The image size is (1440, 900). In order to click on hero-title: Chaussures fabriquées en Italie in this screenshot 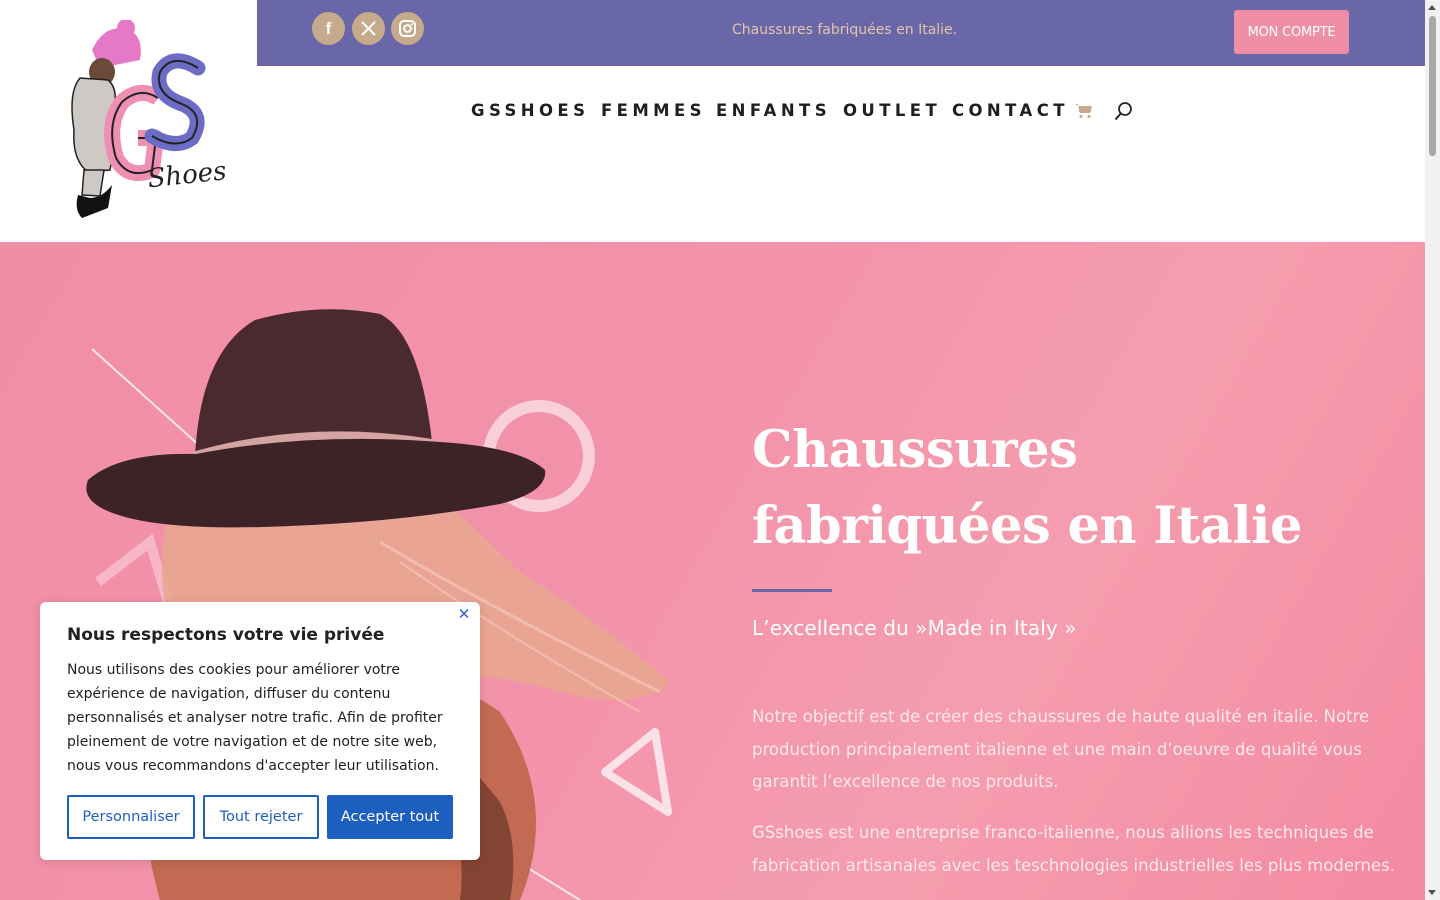, I will do `click(1027, 488)`.